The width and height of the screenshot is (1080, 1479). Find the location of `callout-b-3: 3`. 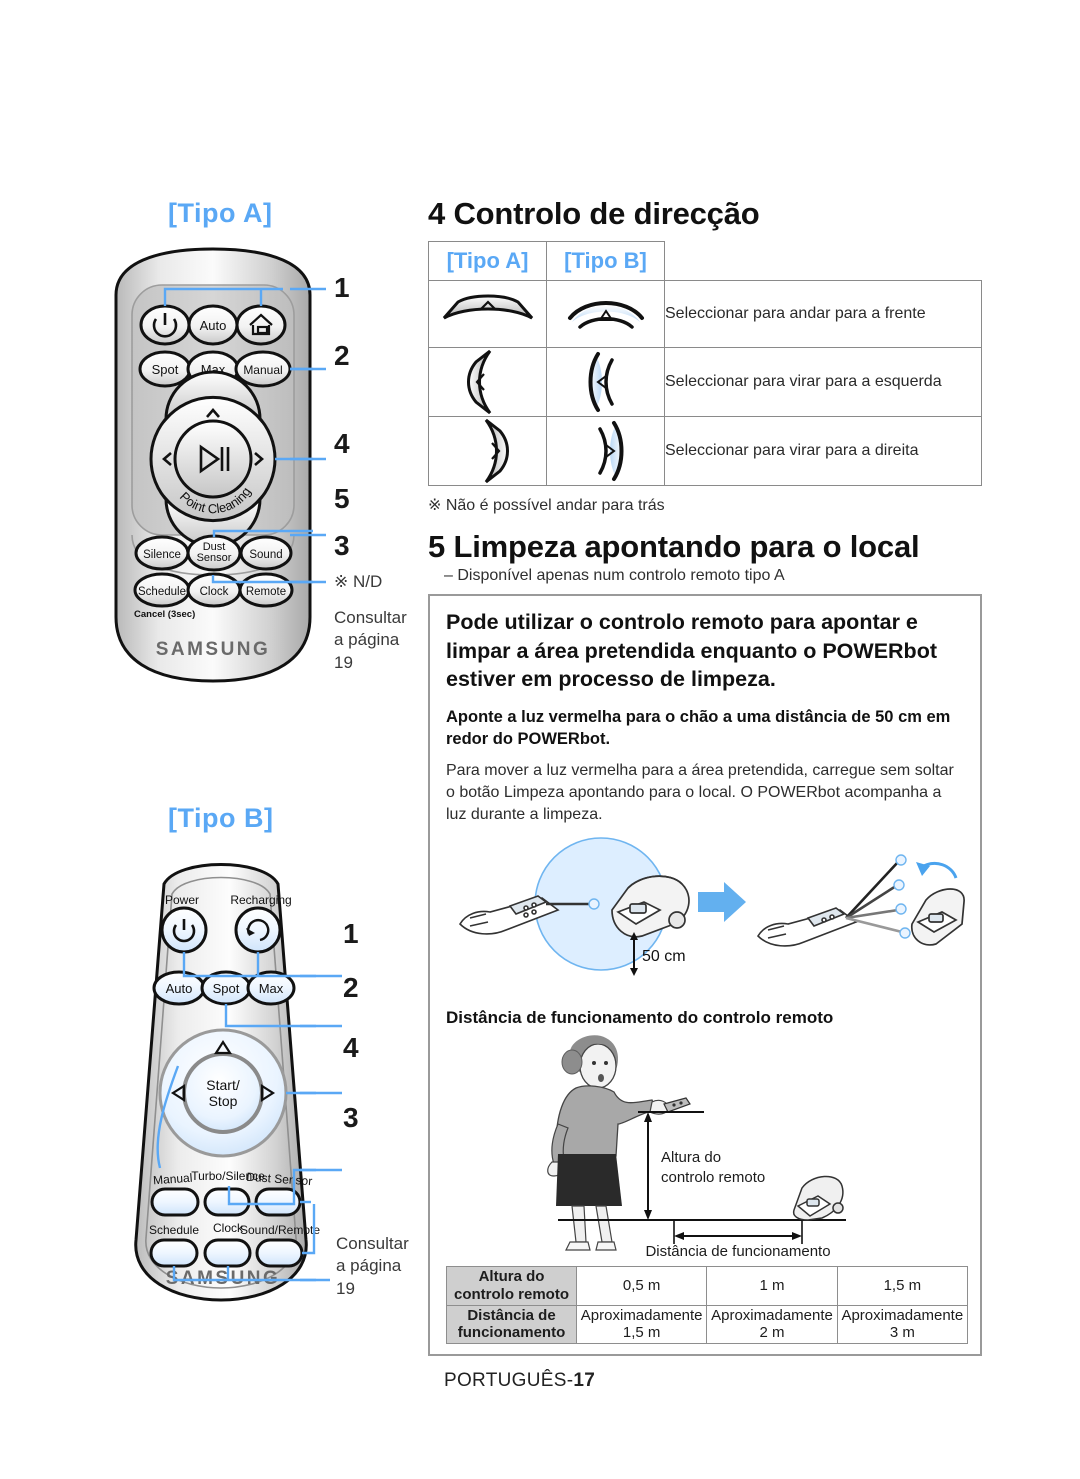

callout-b-3: 3 is located at coordinates (351, 1117).